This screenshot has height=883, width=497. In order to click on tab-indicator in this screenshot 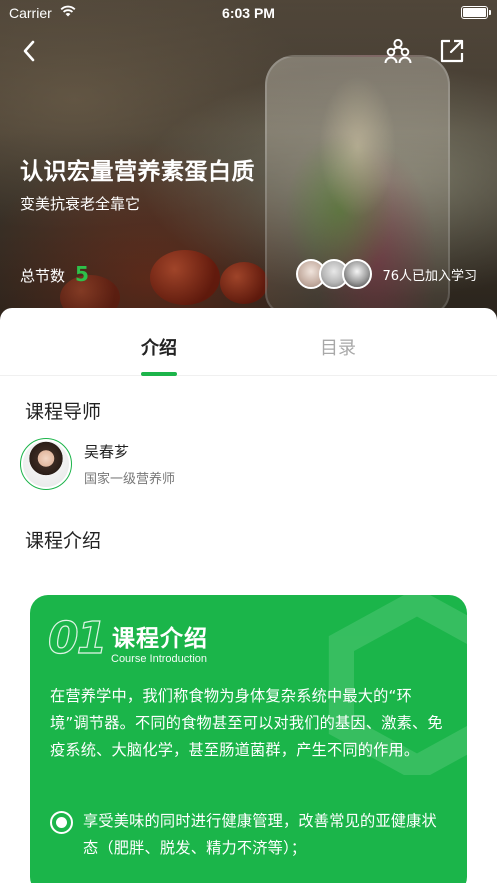, I will do `click(159, 374)`.